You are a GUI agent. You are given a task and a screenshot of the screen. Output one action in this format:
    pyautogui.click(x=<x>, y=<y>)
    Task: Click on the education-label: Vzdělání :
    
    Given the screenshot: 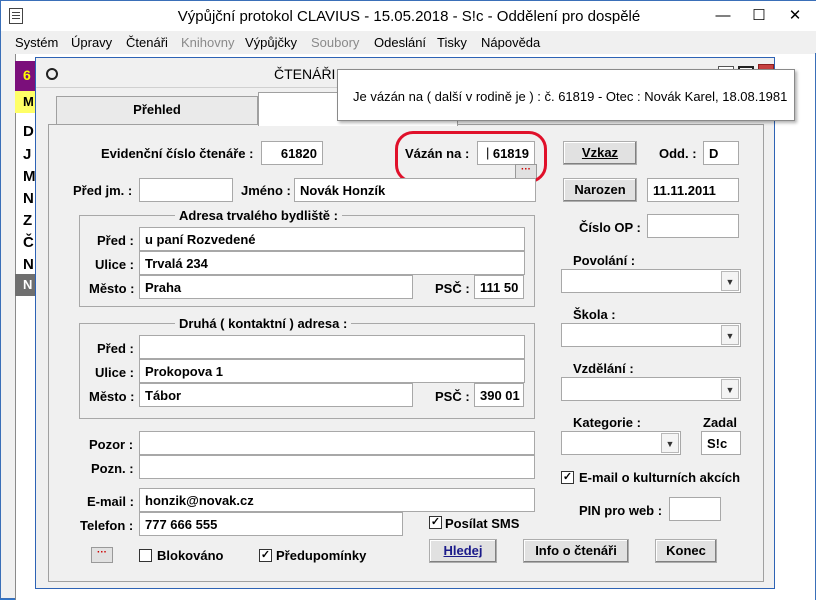 What is the action you would take?
    pyautogui.click(x=603, y=368)
    